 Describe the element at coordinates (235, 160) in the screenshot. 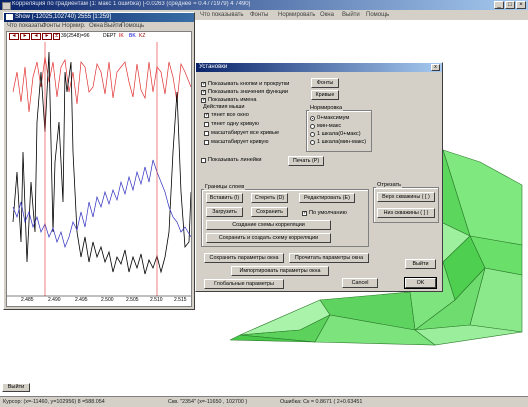

I see `checkbox-label: Показывать линейки` at that location.